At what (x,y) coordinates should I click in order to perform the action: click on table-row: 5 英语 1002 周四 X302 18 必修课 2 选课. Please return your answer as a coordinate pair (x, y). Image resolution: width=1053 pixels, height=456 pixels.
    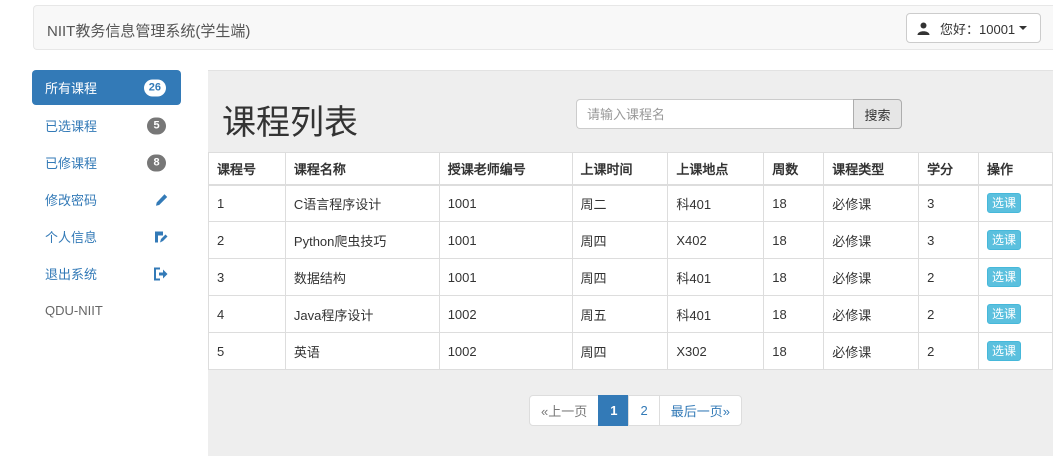
    Looking at the image, I should click on (630, 351).